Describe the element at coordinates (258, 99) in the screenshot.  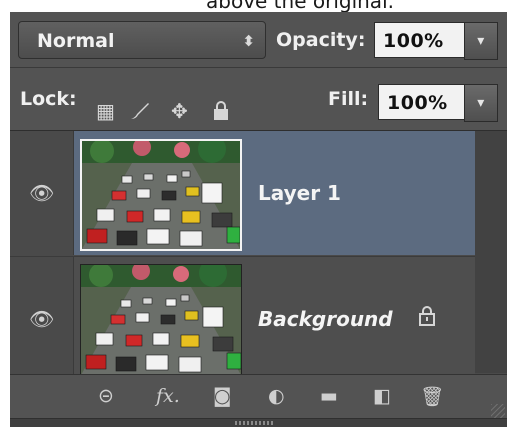
I see `lock-fill-row: Lock: Fill: 100% ▾` at that location.